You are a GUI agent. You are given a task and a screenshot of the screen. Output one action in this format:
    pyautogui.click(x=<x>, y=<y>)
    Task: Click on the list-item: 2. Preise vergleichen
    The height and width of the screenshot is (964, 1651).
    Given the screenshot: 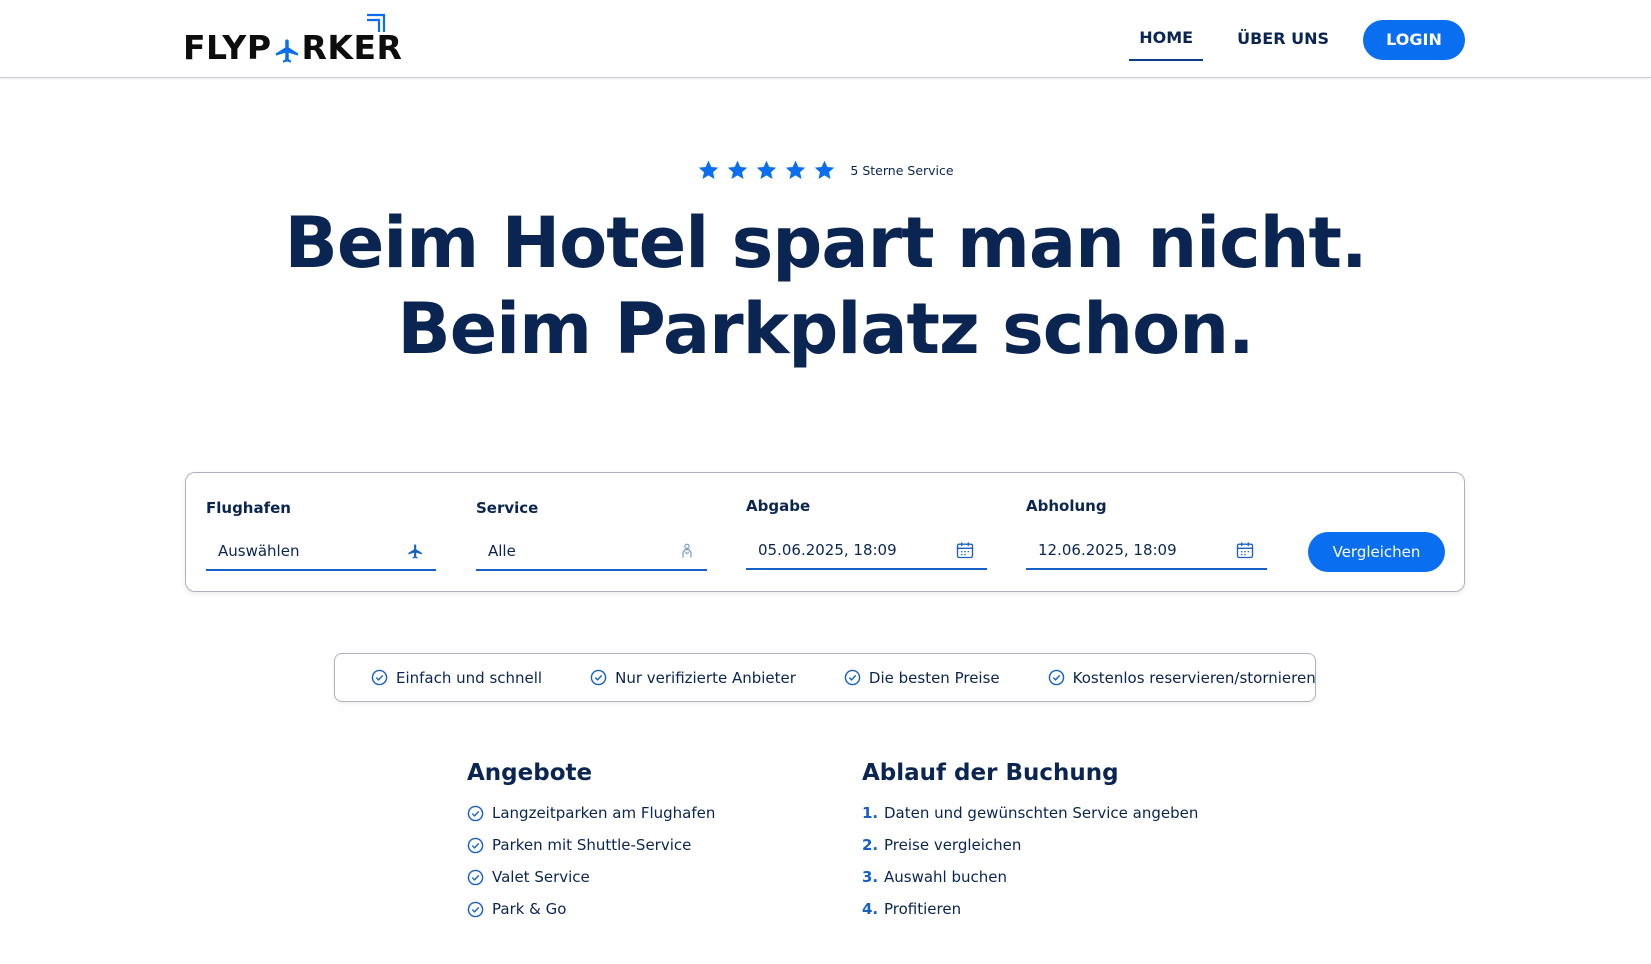 What is the action you would take?
    pyautogui.click(x=1030, y=845)
    